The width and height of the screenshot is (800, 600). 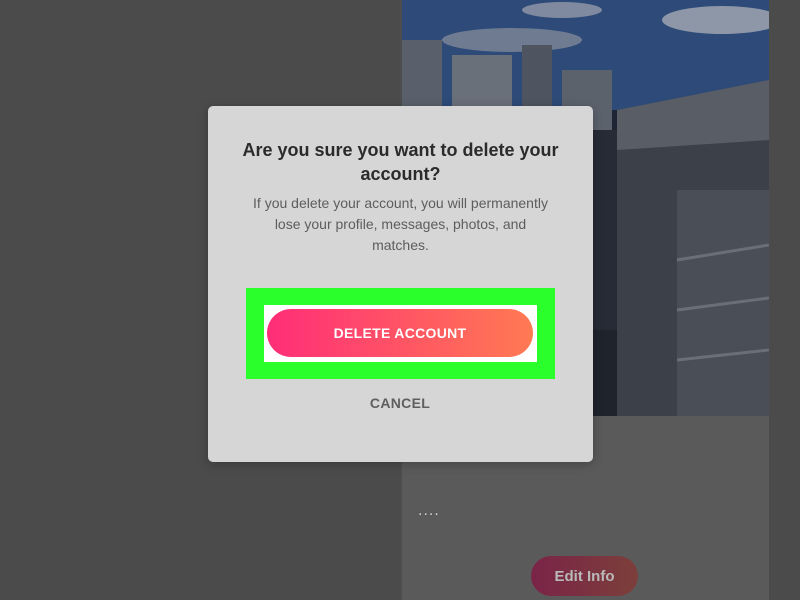 What do you see at coordinates (400, 403) in the screenshot?
I see `cancel-button: CANCEL` at bounding box center [400, 403].